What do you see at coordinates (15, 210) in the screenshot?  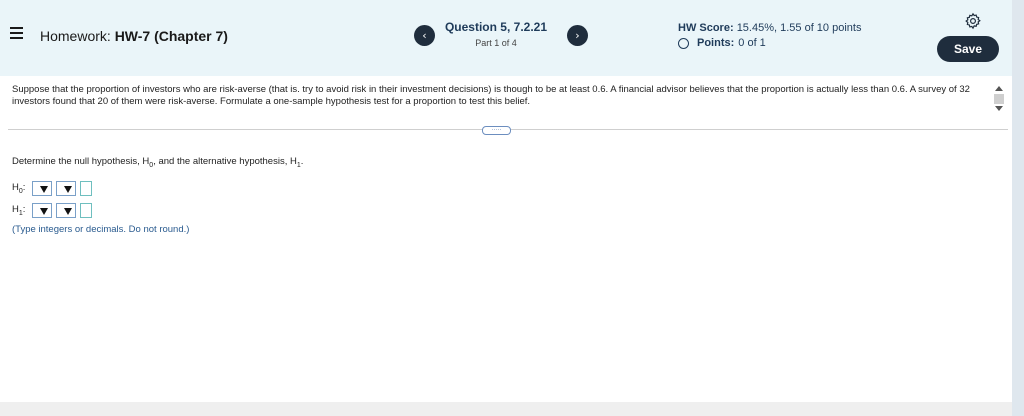 I see `h1-letter: H` at bounding box center [15, 210].